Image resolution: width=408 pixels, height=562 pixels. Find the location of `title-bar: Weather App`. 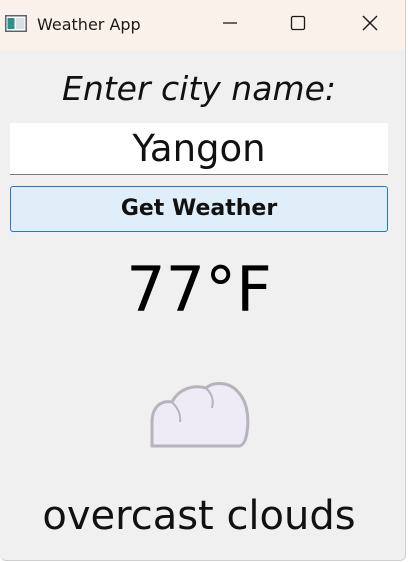

title-bar: Weather App is located at coordinates (202, 25).